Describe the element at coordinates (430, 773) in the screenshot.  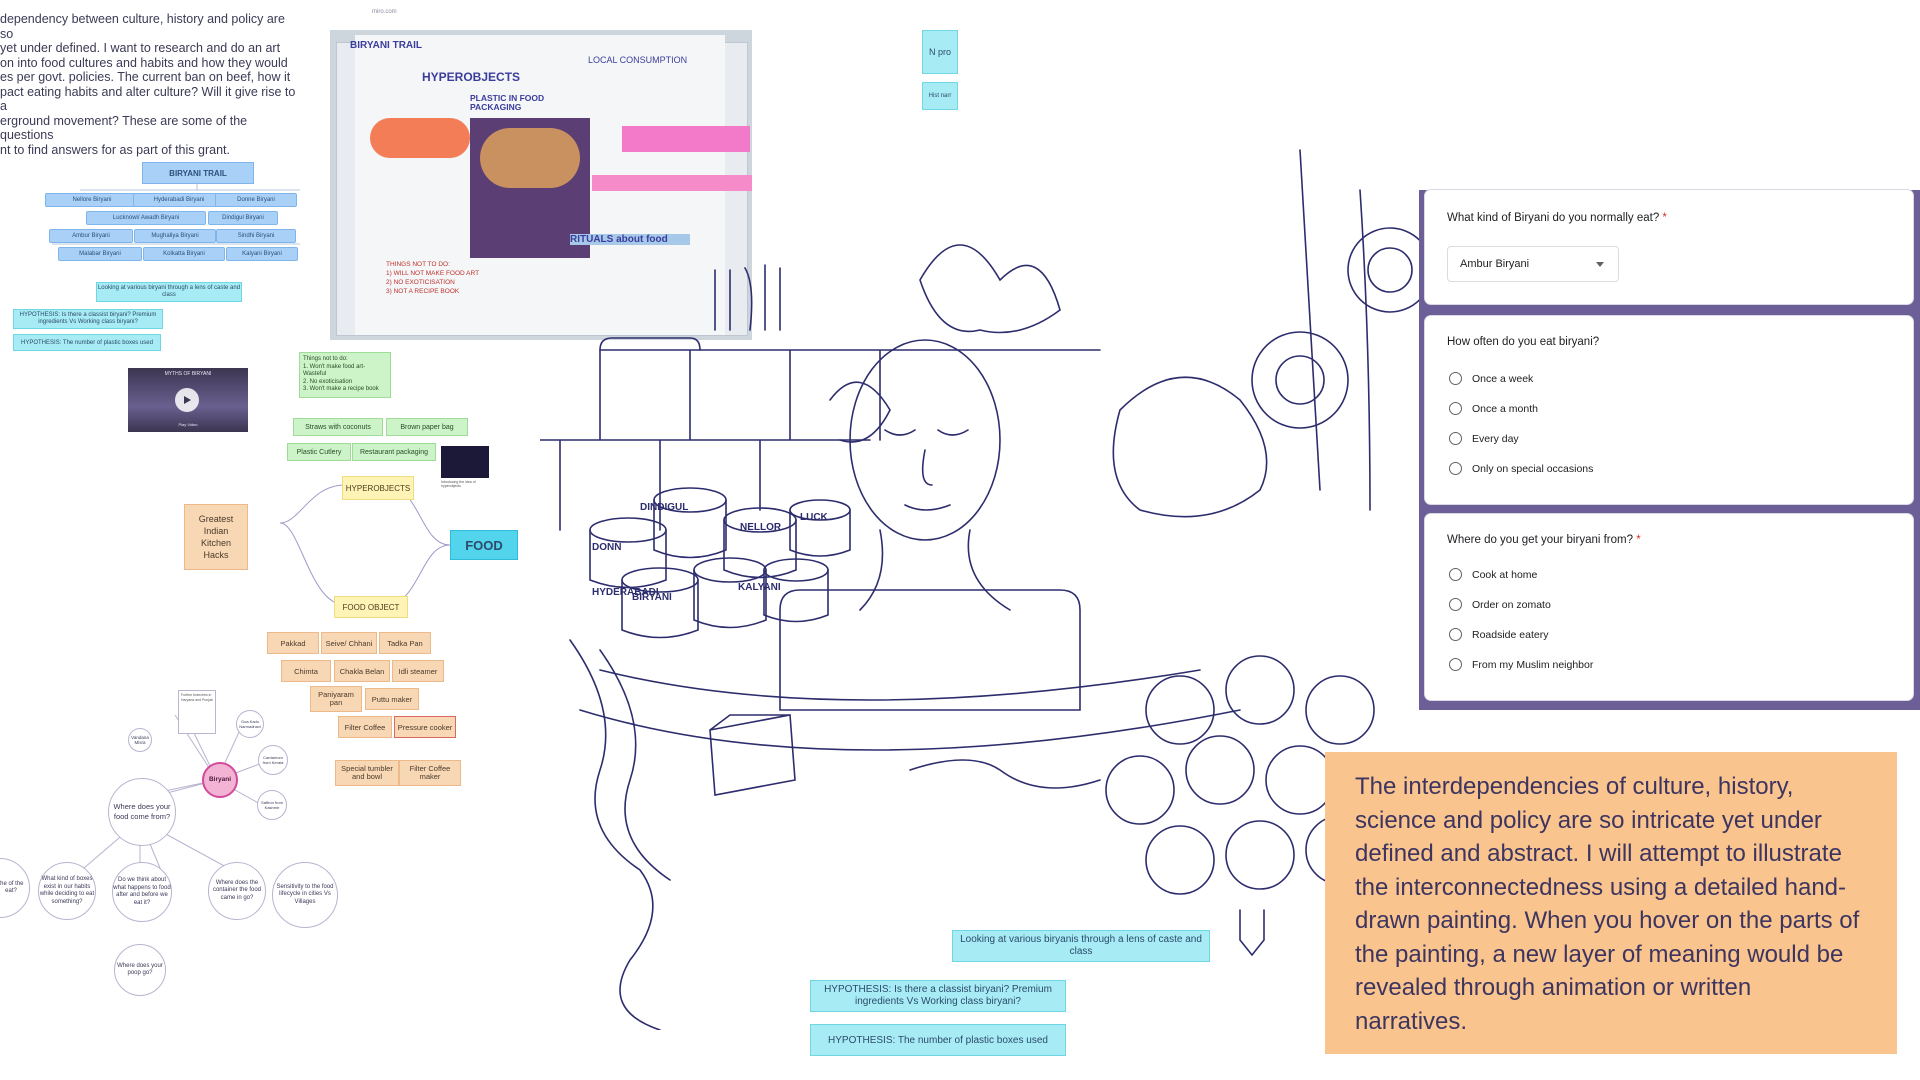
I see `object-chip: Filter Coffee maker` at that location.